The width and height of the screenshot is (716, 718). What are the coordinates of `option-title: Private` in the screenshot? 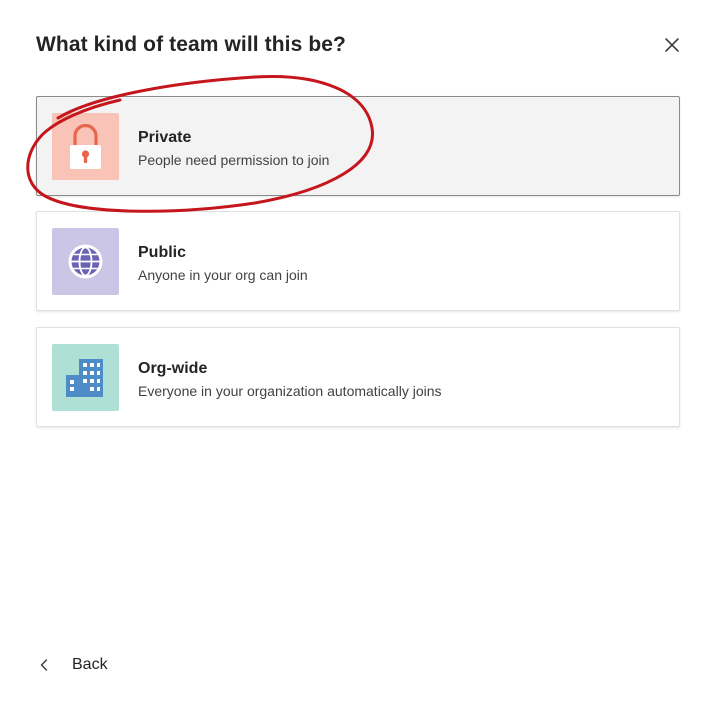 It's located at (165, 137).